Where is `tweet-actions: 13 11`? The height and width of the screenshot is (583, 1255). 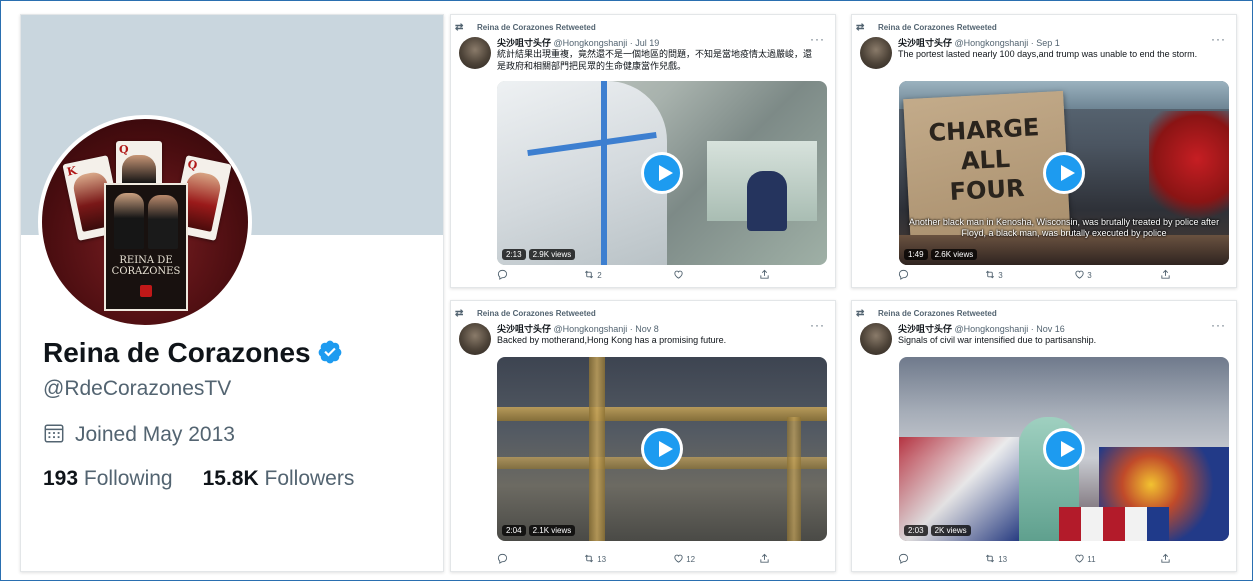 tweet-actions: 13 11 is located at coordinates (1043, 560).